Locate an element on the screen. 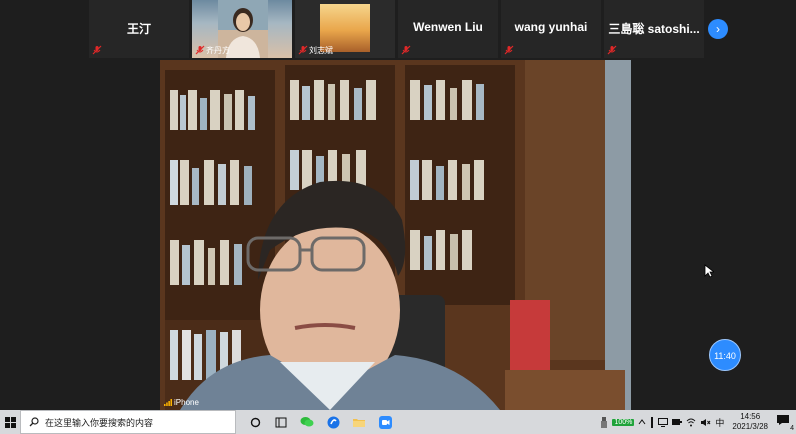  device-name: iPhone is located at coordinates (186, 402).